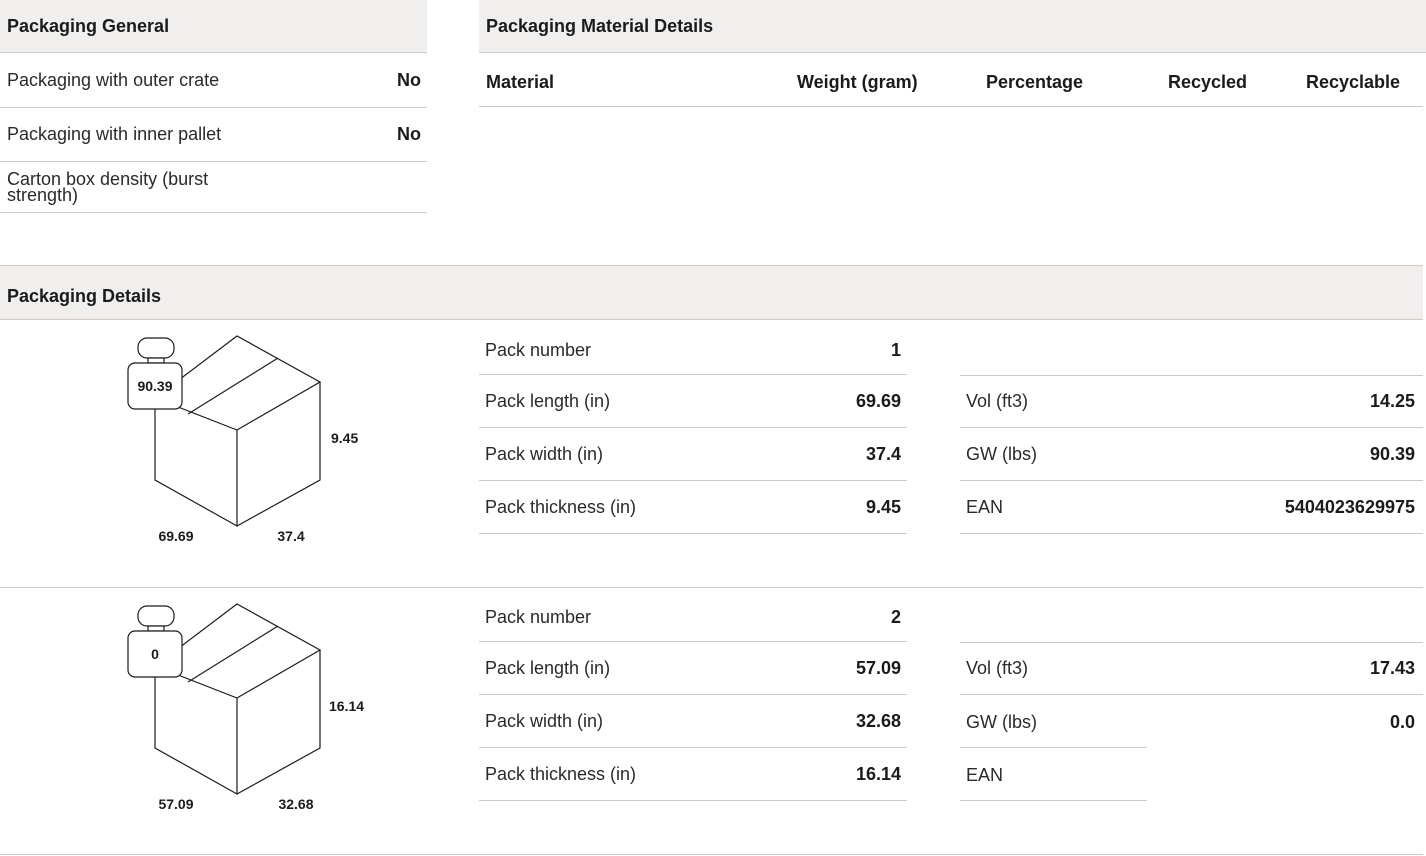 The image size is (1426, 856). I want to click on pack-1-row-gross-weight: GW (lbs) 90.39, so click(1191, 454).